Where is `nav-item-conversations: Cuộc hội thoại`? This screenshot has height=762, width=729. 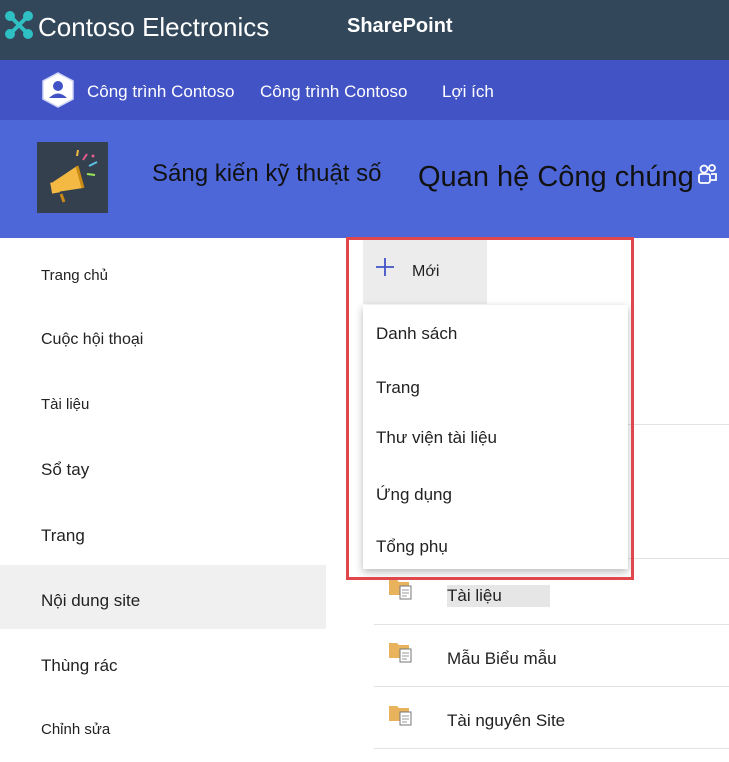 nav-item-conversations: Cuộc hội thoại is located at coordinates (163, 340).